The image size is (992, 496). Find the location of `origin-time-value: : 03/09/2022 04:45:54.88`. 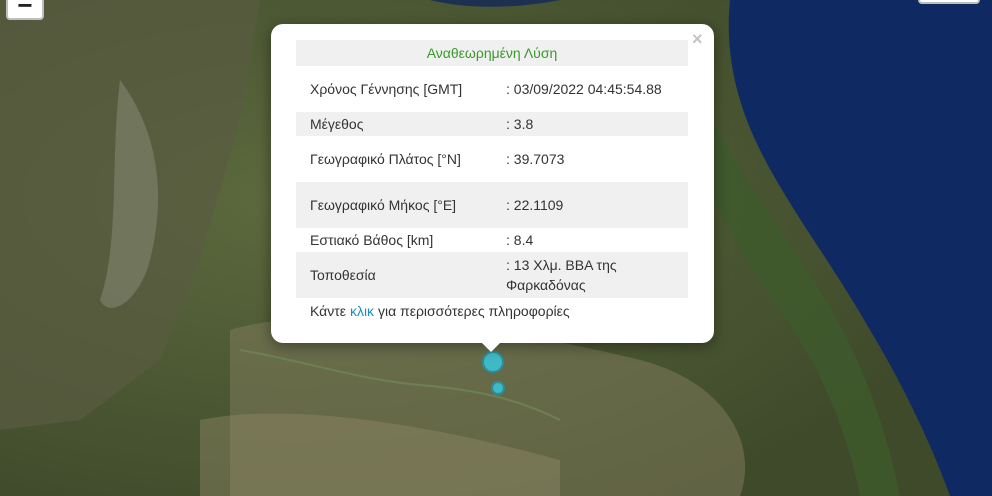

origin-time-value: : 03/09/2022 04:45:54.88 is located at coordinates (584, 89).